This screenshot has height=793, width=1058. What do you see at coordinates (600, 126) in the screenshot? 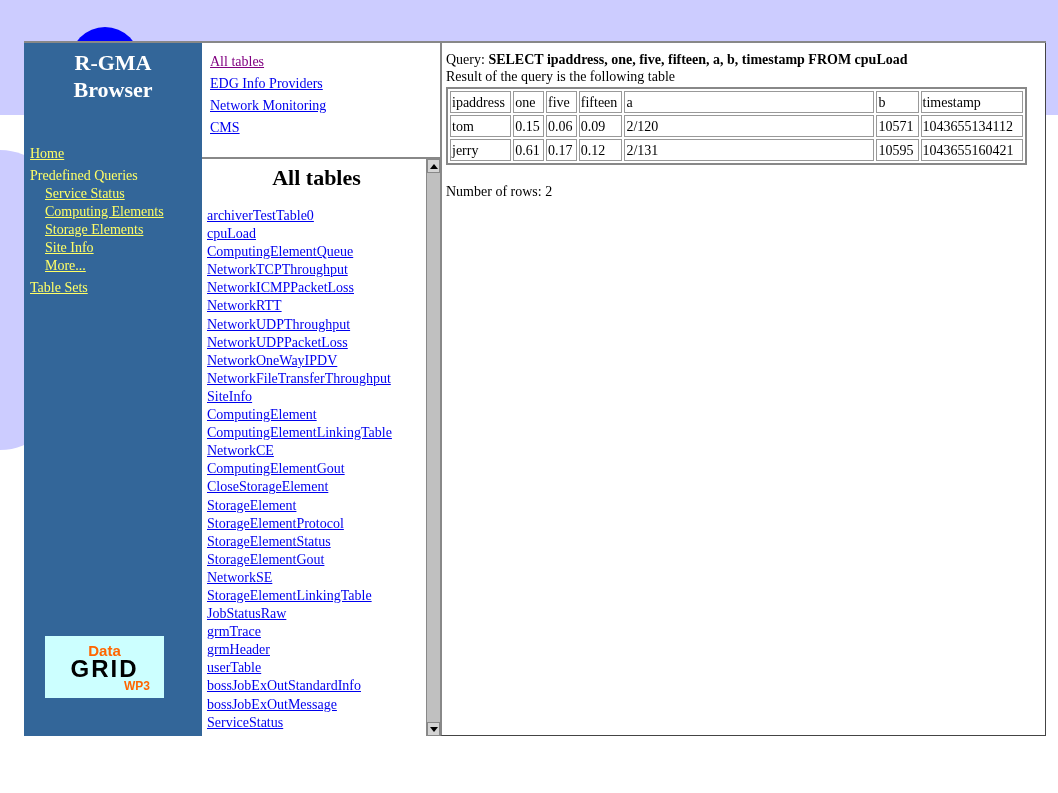
I see `table-cell: 0.09` at bounding box center [600, 126].